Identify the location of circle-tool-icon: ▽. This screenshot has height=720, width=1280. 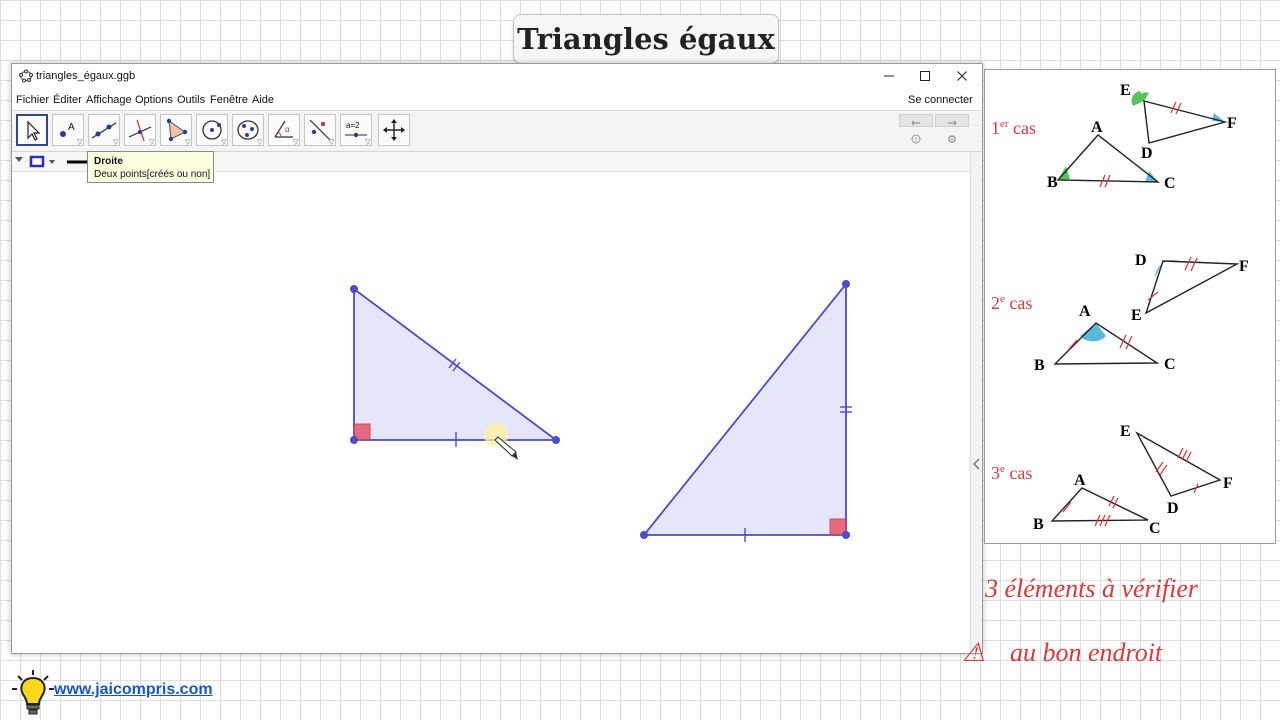
(214, 132).